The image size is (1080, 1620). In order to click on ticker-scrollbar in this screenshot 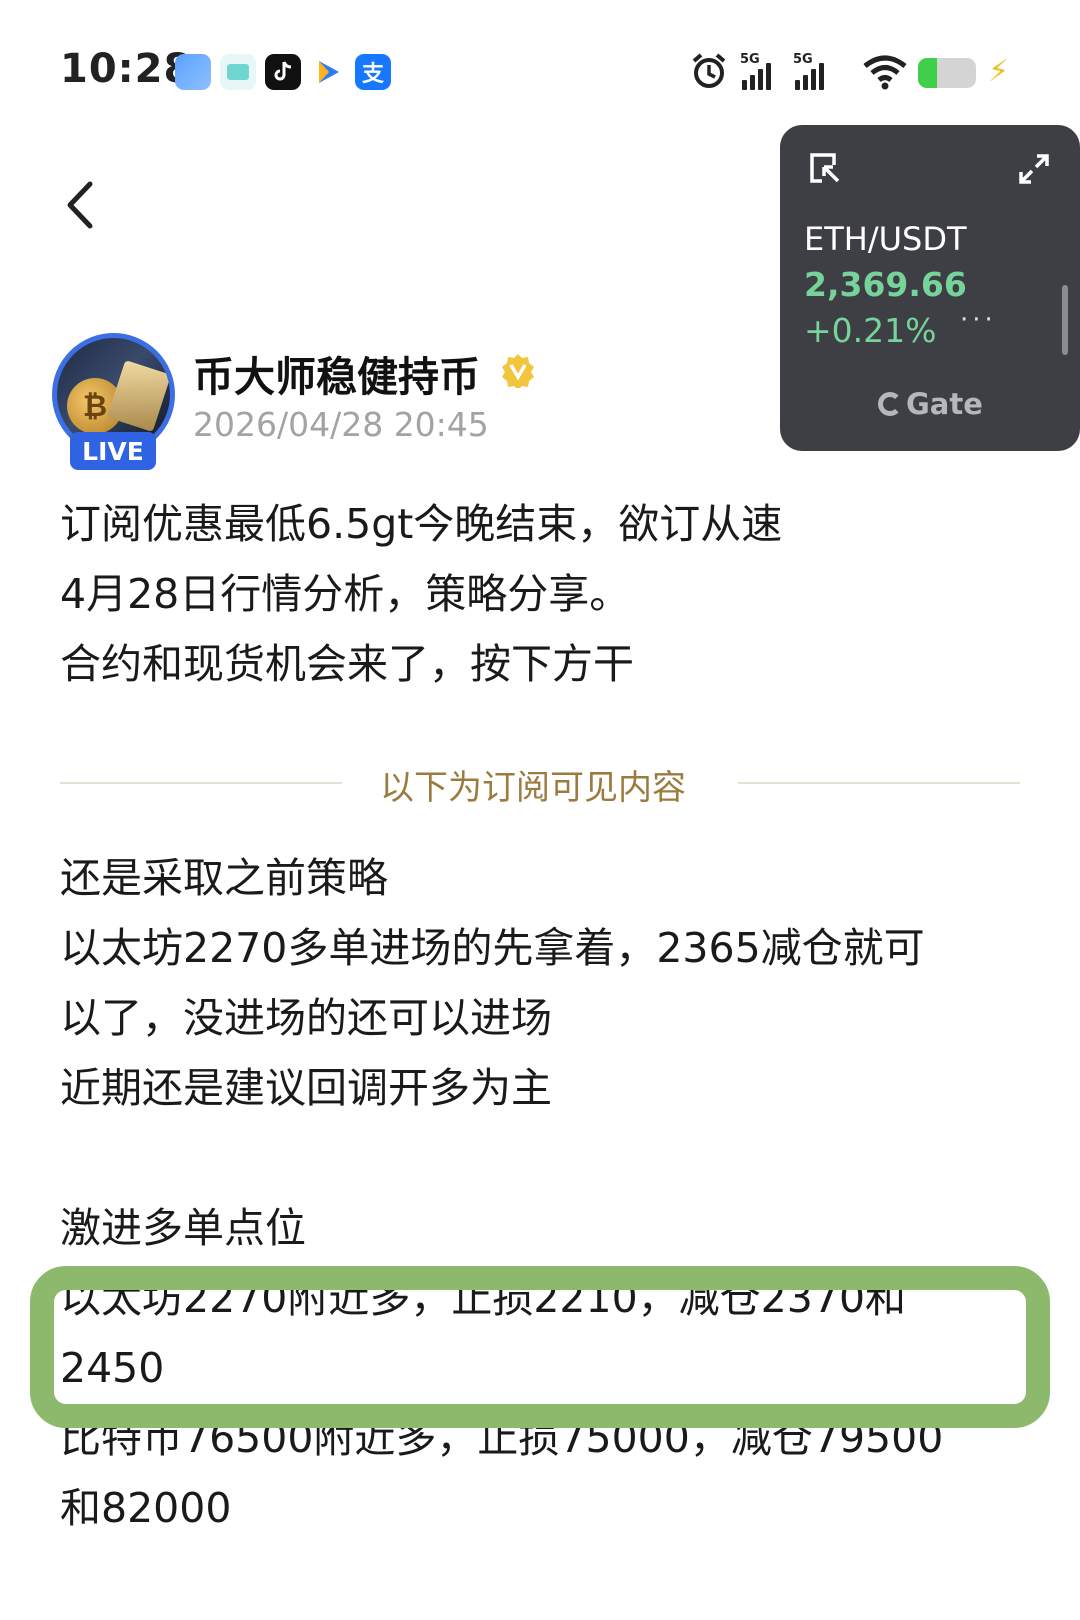, I will do `click(1065, 320)`.